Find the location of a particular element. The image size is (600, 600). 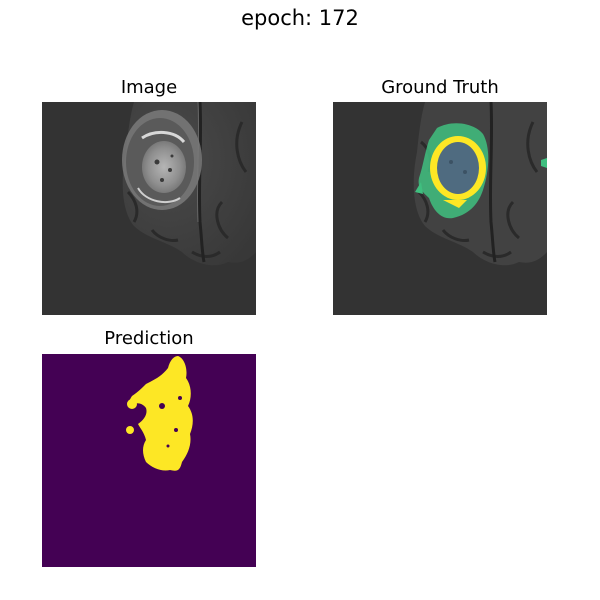

panel-title-prediction: Prediction is located at coordinates (149, 338).